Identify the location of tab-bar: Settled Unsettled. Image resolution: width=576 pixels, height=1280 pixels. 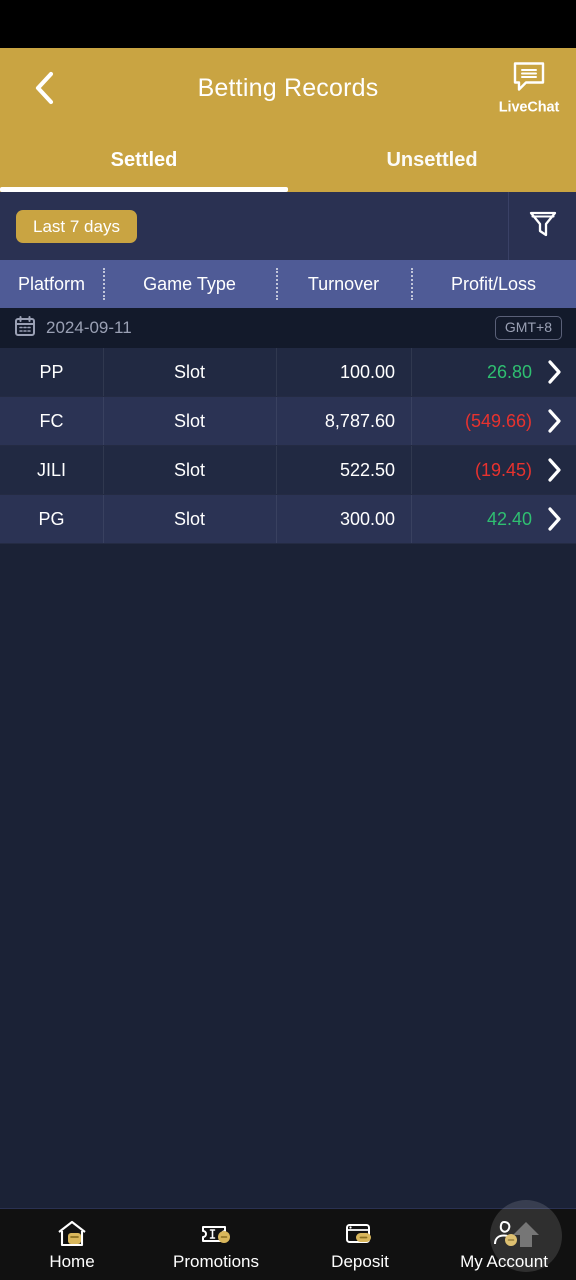
(288, 160).